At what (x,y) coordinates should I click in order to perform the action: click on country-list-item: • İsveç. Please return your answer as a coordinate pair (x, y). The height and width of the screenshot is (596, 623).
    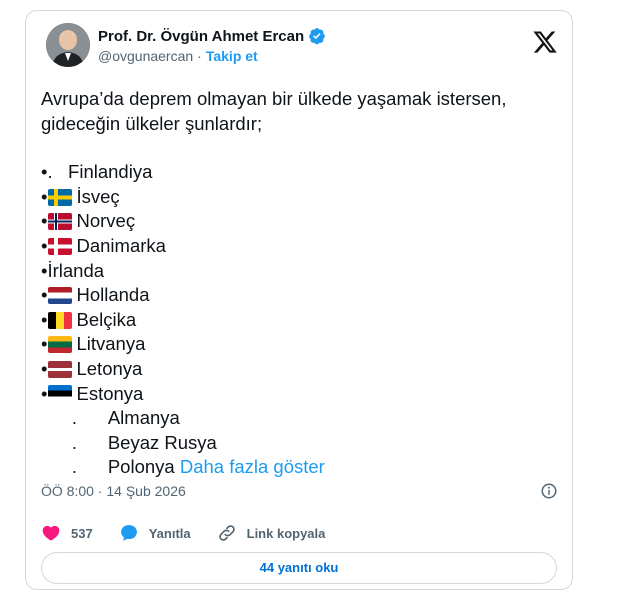
    Looking at the image, I should click on (299, 197).